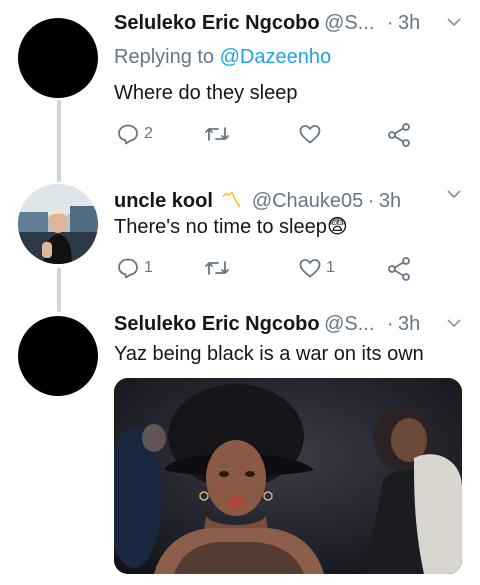 The image size is (480, 585). Describe the element at coordinates (206, 93) in the screenshot. I see `tweet-text: Where do they sleep` at that location.